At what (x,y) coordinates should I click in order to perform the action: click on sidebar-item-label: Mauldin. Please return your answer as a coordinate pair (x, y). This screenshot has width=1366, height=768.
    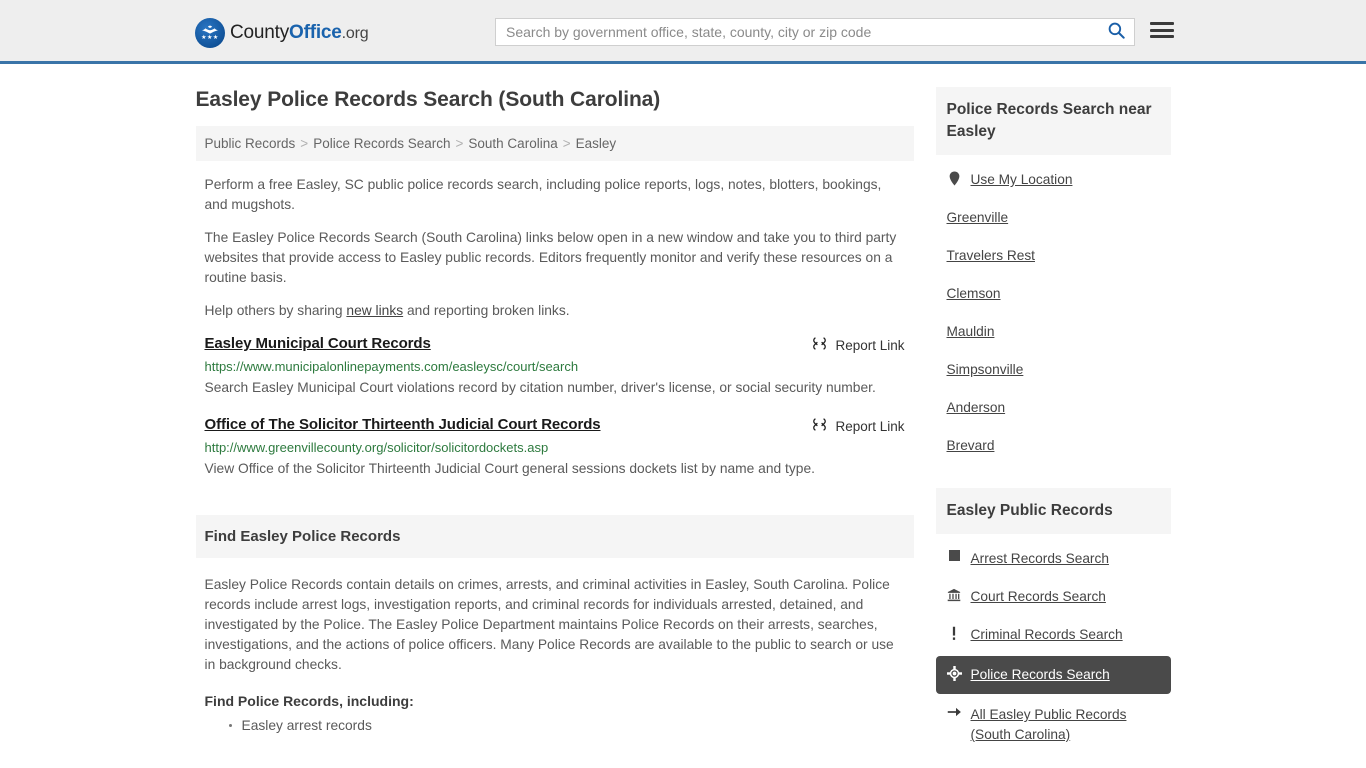
    Looking at the image, I should click on (971, 332).